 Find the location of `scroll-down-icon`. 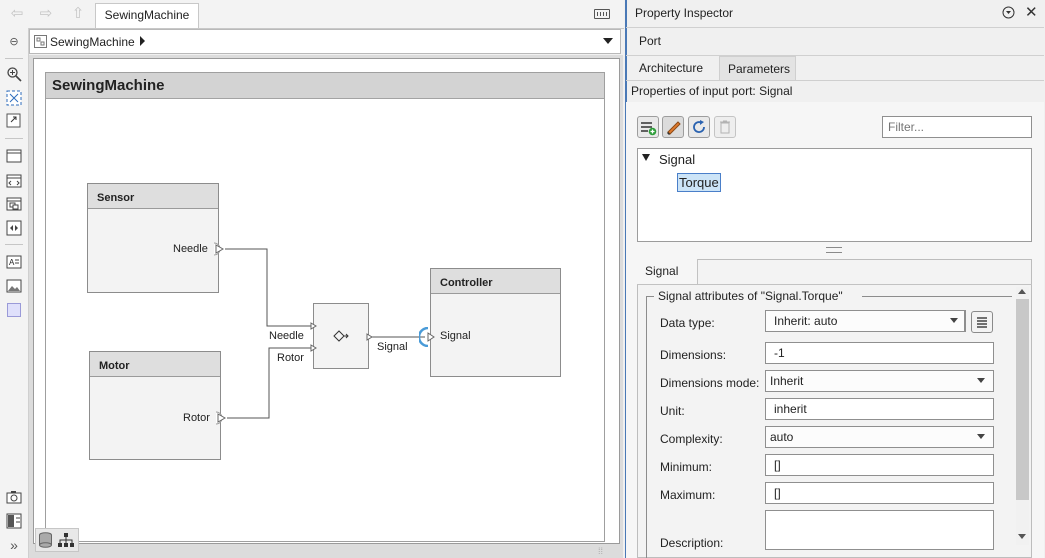

scroll-down-icon is located at coordinates (1022, 536).